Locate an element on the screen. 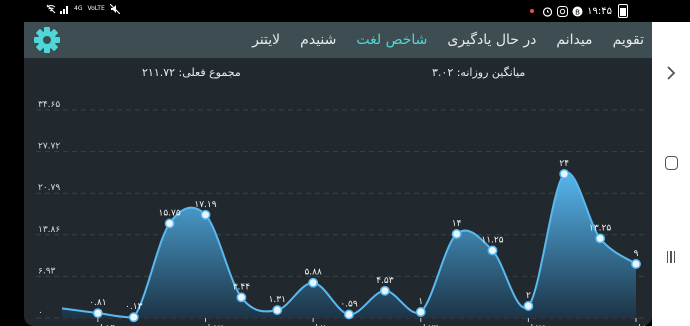  instagram-icon is located at coordinates (563, 11).